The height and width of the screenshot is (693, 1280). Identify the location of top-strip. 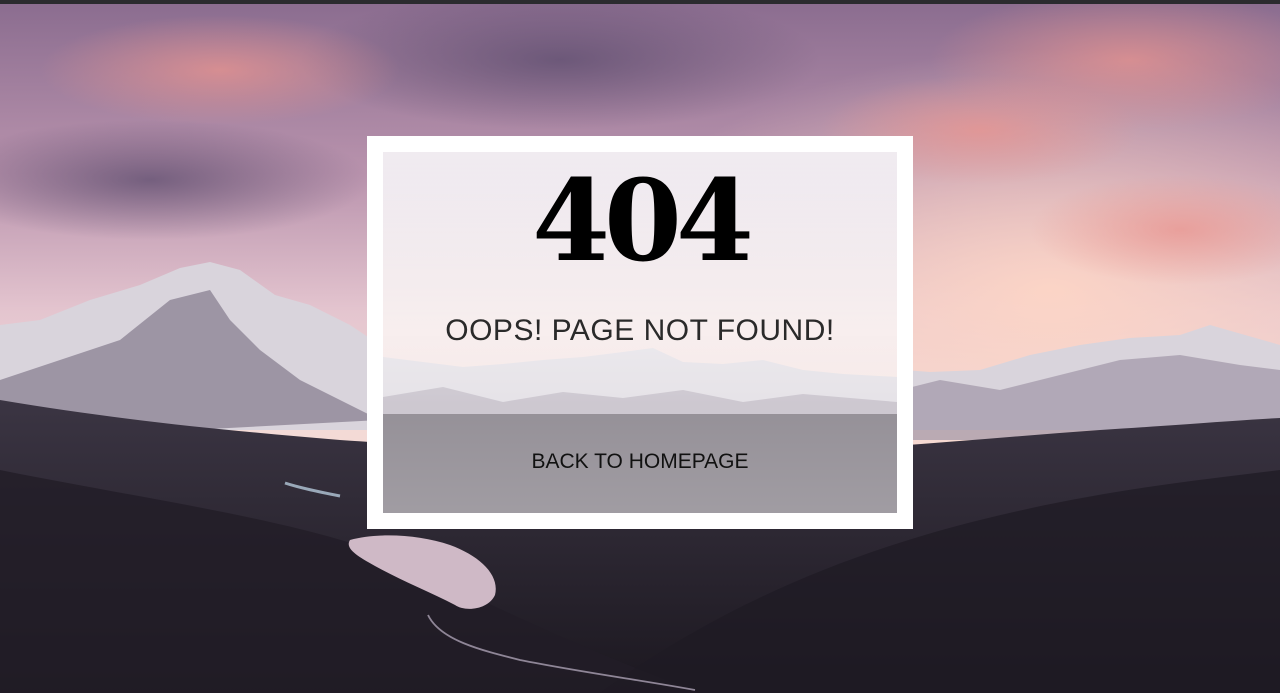
(640, 2).